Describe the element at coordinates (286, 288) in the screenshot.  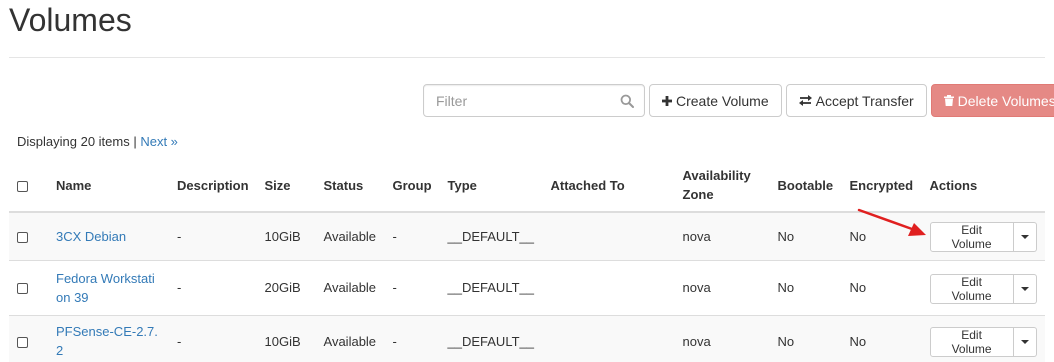
I see `volume-size: 20GiB` at that location.